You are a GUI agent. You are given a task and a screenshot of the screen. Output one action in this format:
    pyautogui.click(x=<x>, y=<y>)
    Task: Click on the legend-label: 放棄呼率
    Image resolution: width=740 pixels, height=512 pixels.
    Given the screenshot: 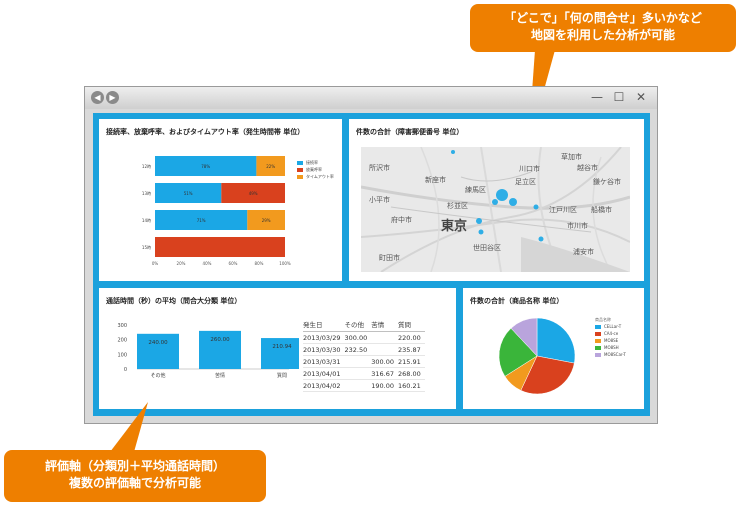 What is the action you would take?
    pyautogui.click(x=314, y=169)
    